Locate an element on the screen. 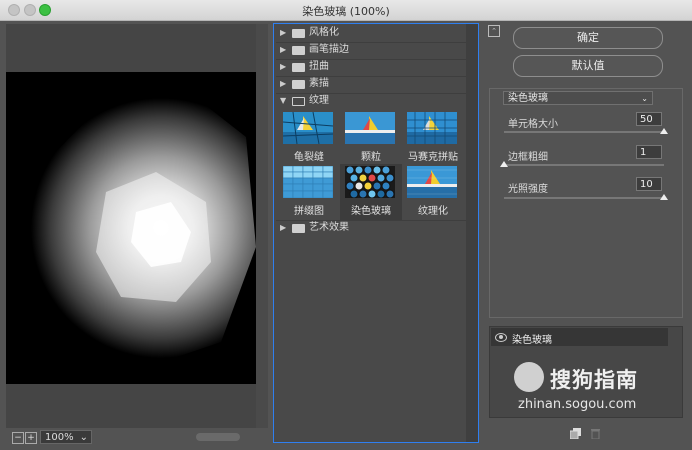 Image resolution: width=692 pixels, height=450 pixels. new-effect-layer-icon is located at coordinates (575, 433).